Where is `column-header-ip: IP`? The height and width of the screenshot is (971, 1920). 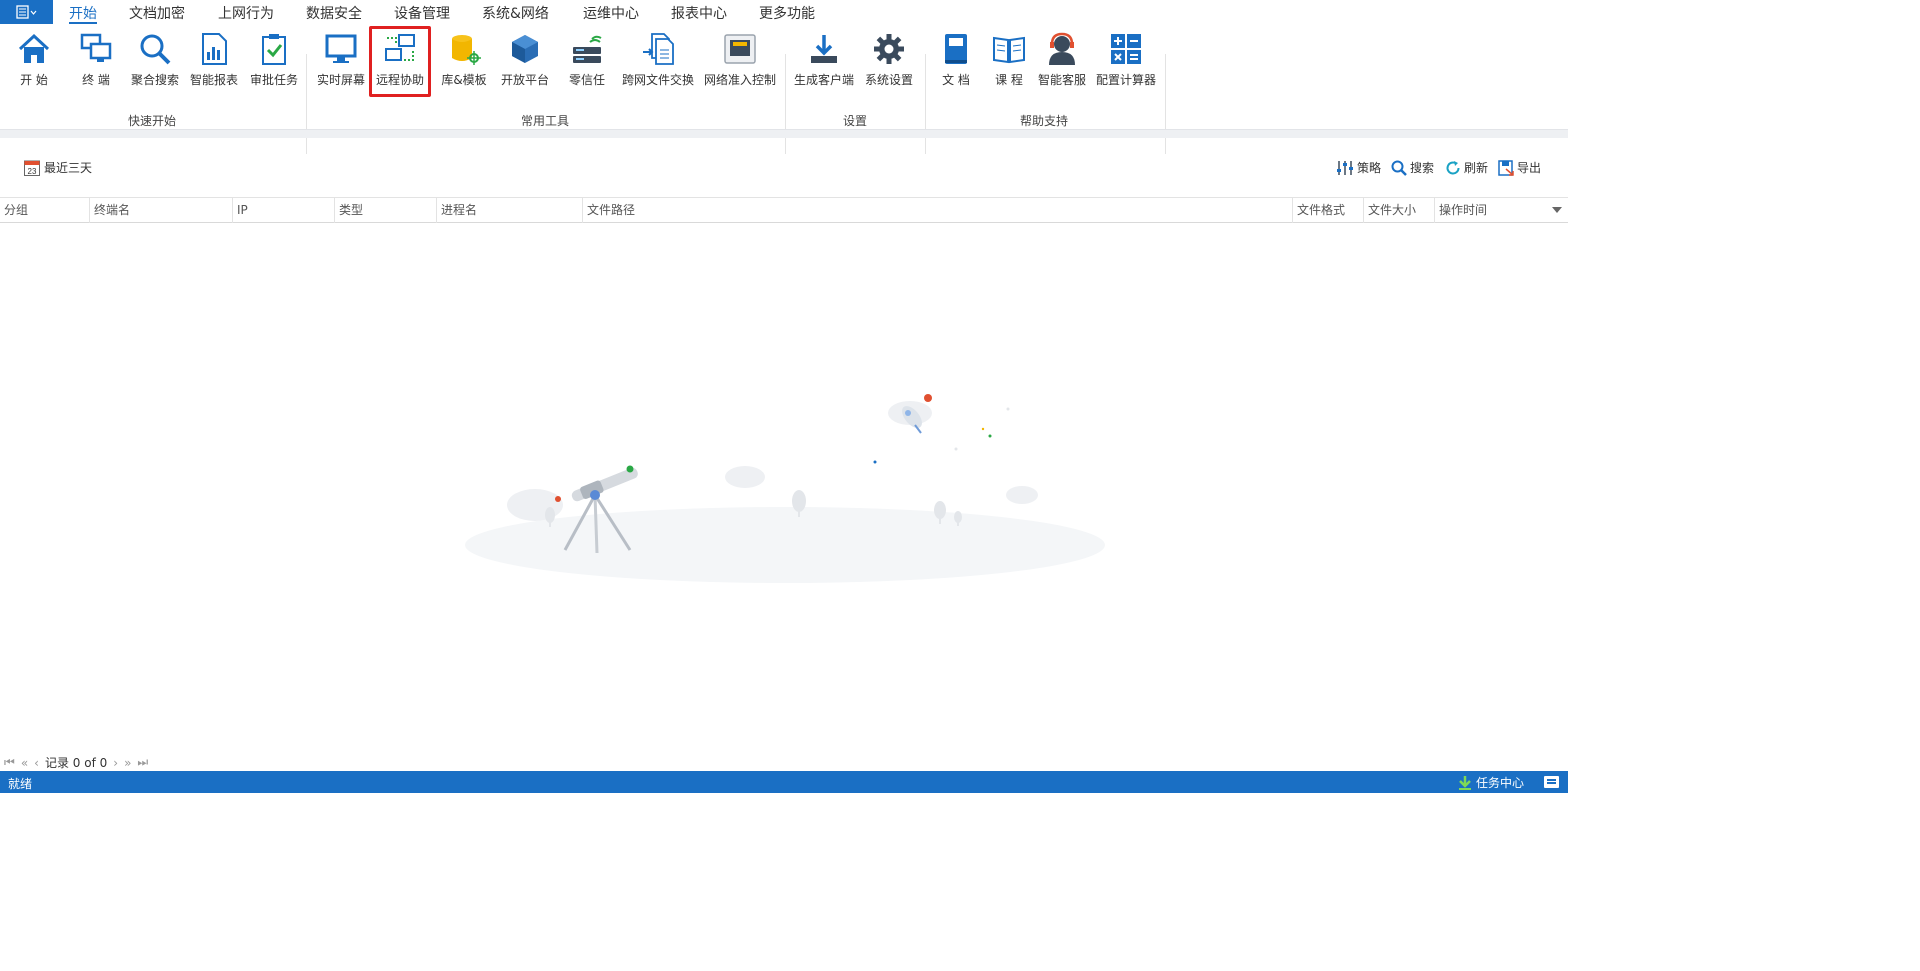 column-header-ip: IP is located at coordinates (283, 210).